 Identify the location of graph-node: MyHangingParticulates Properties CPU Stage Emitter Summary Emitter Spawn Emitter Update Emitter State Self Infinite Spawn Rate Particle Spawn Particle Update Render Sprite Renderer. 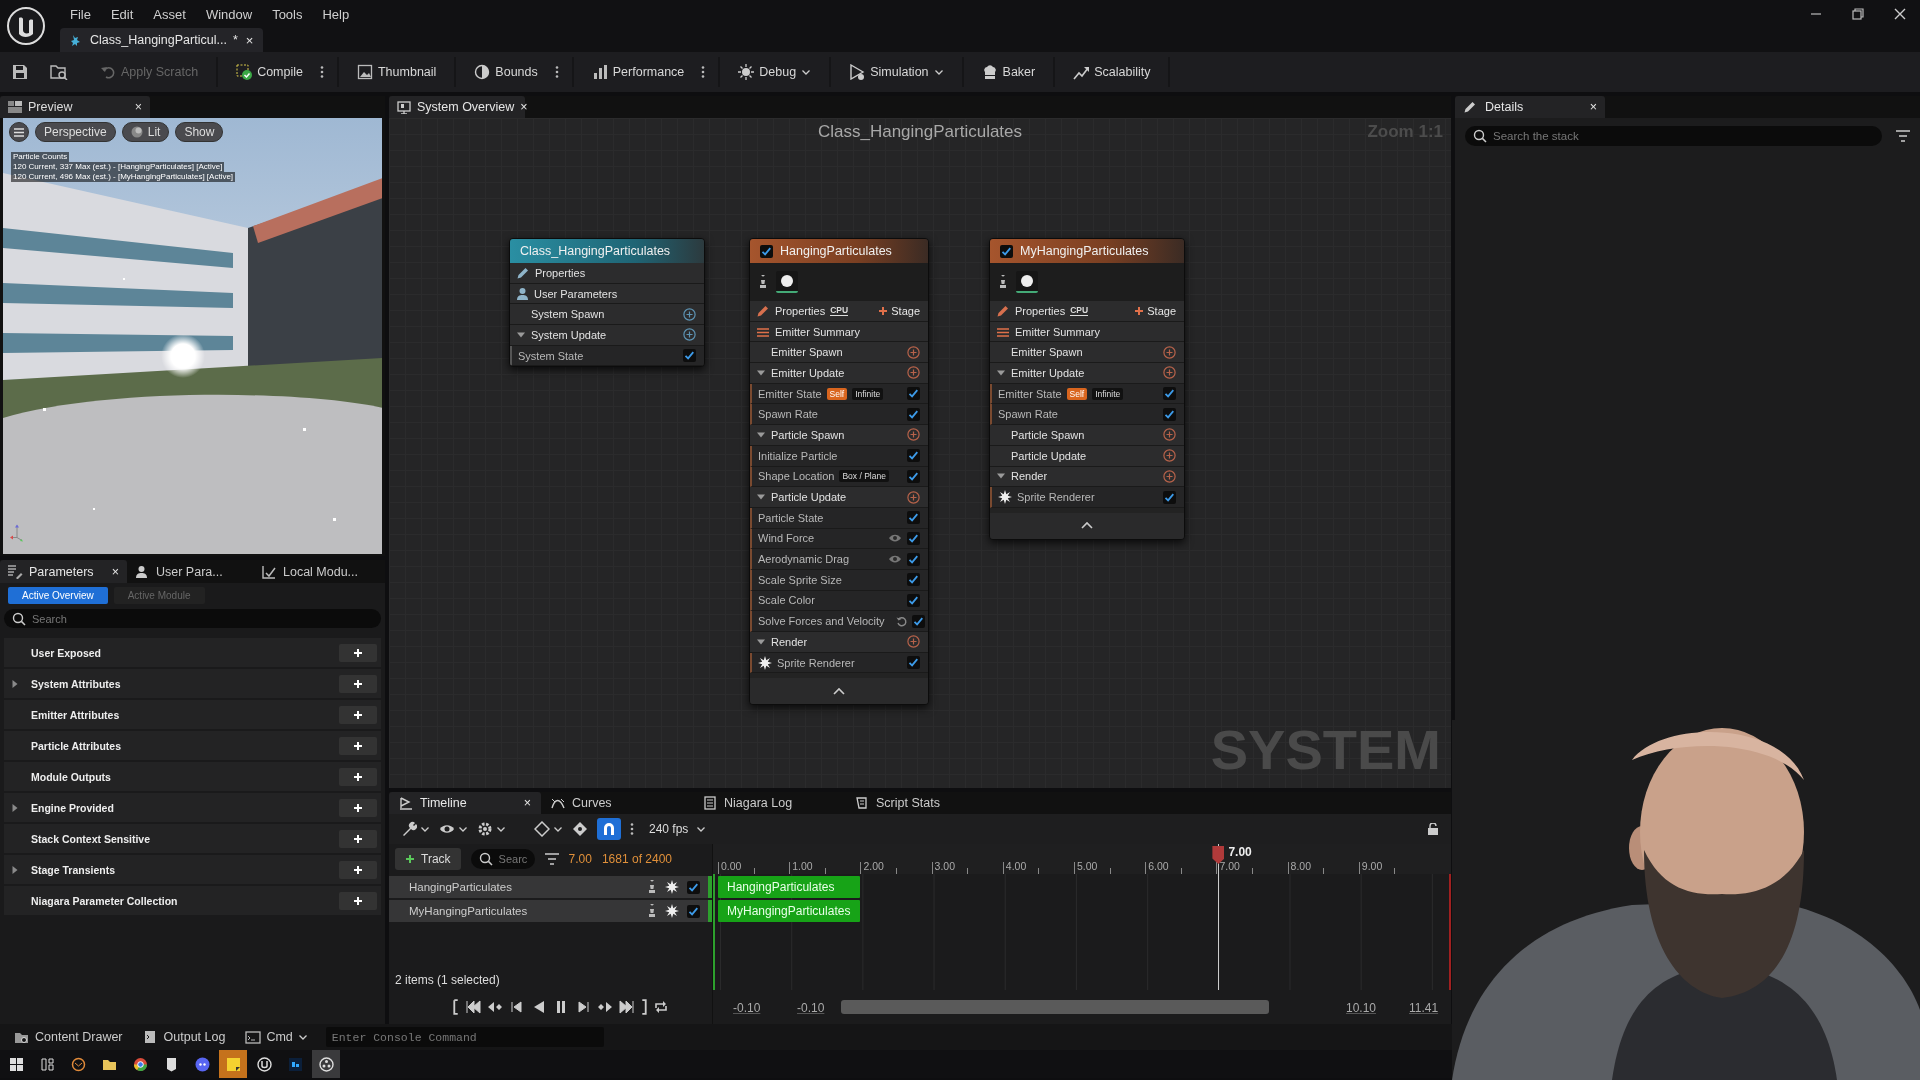
(1087, 389).